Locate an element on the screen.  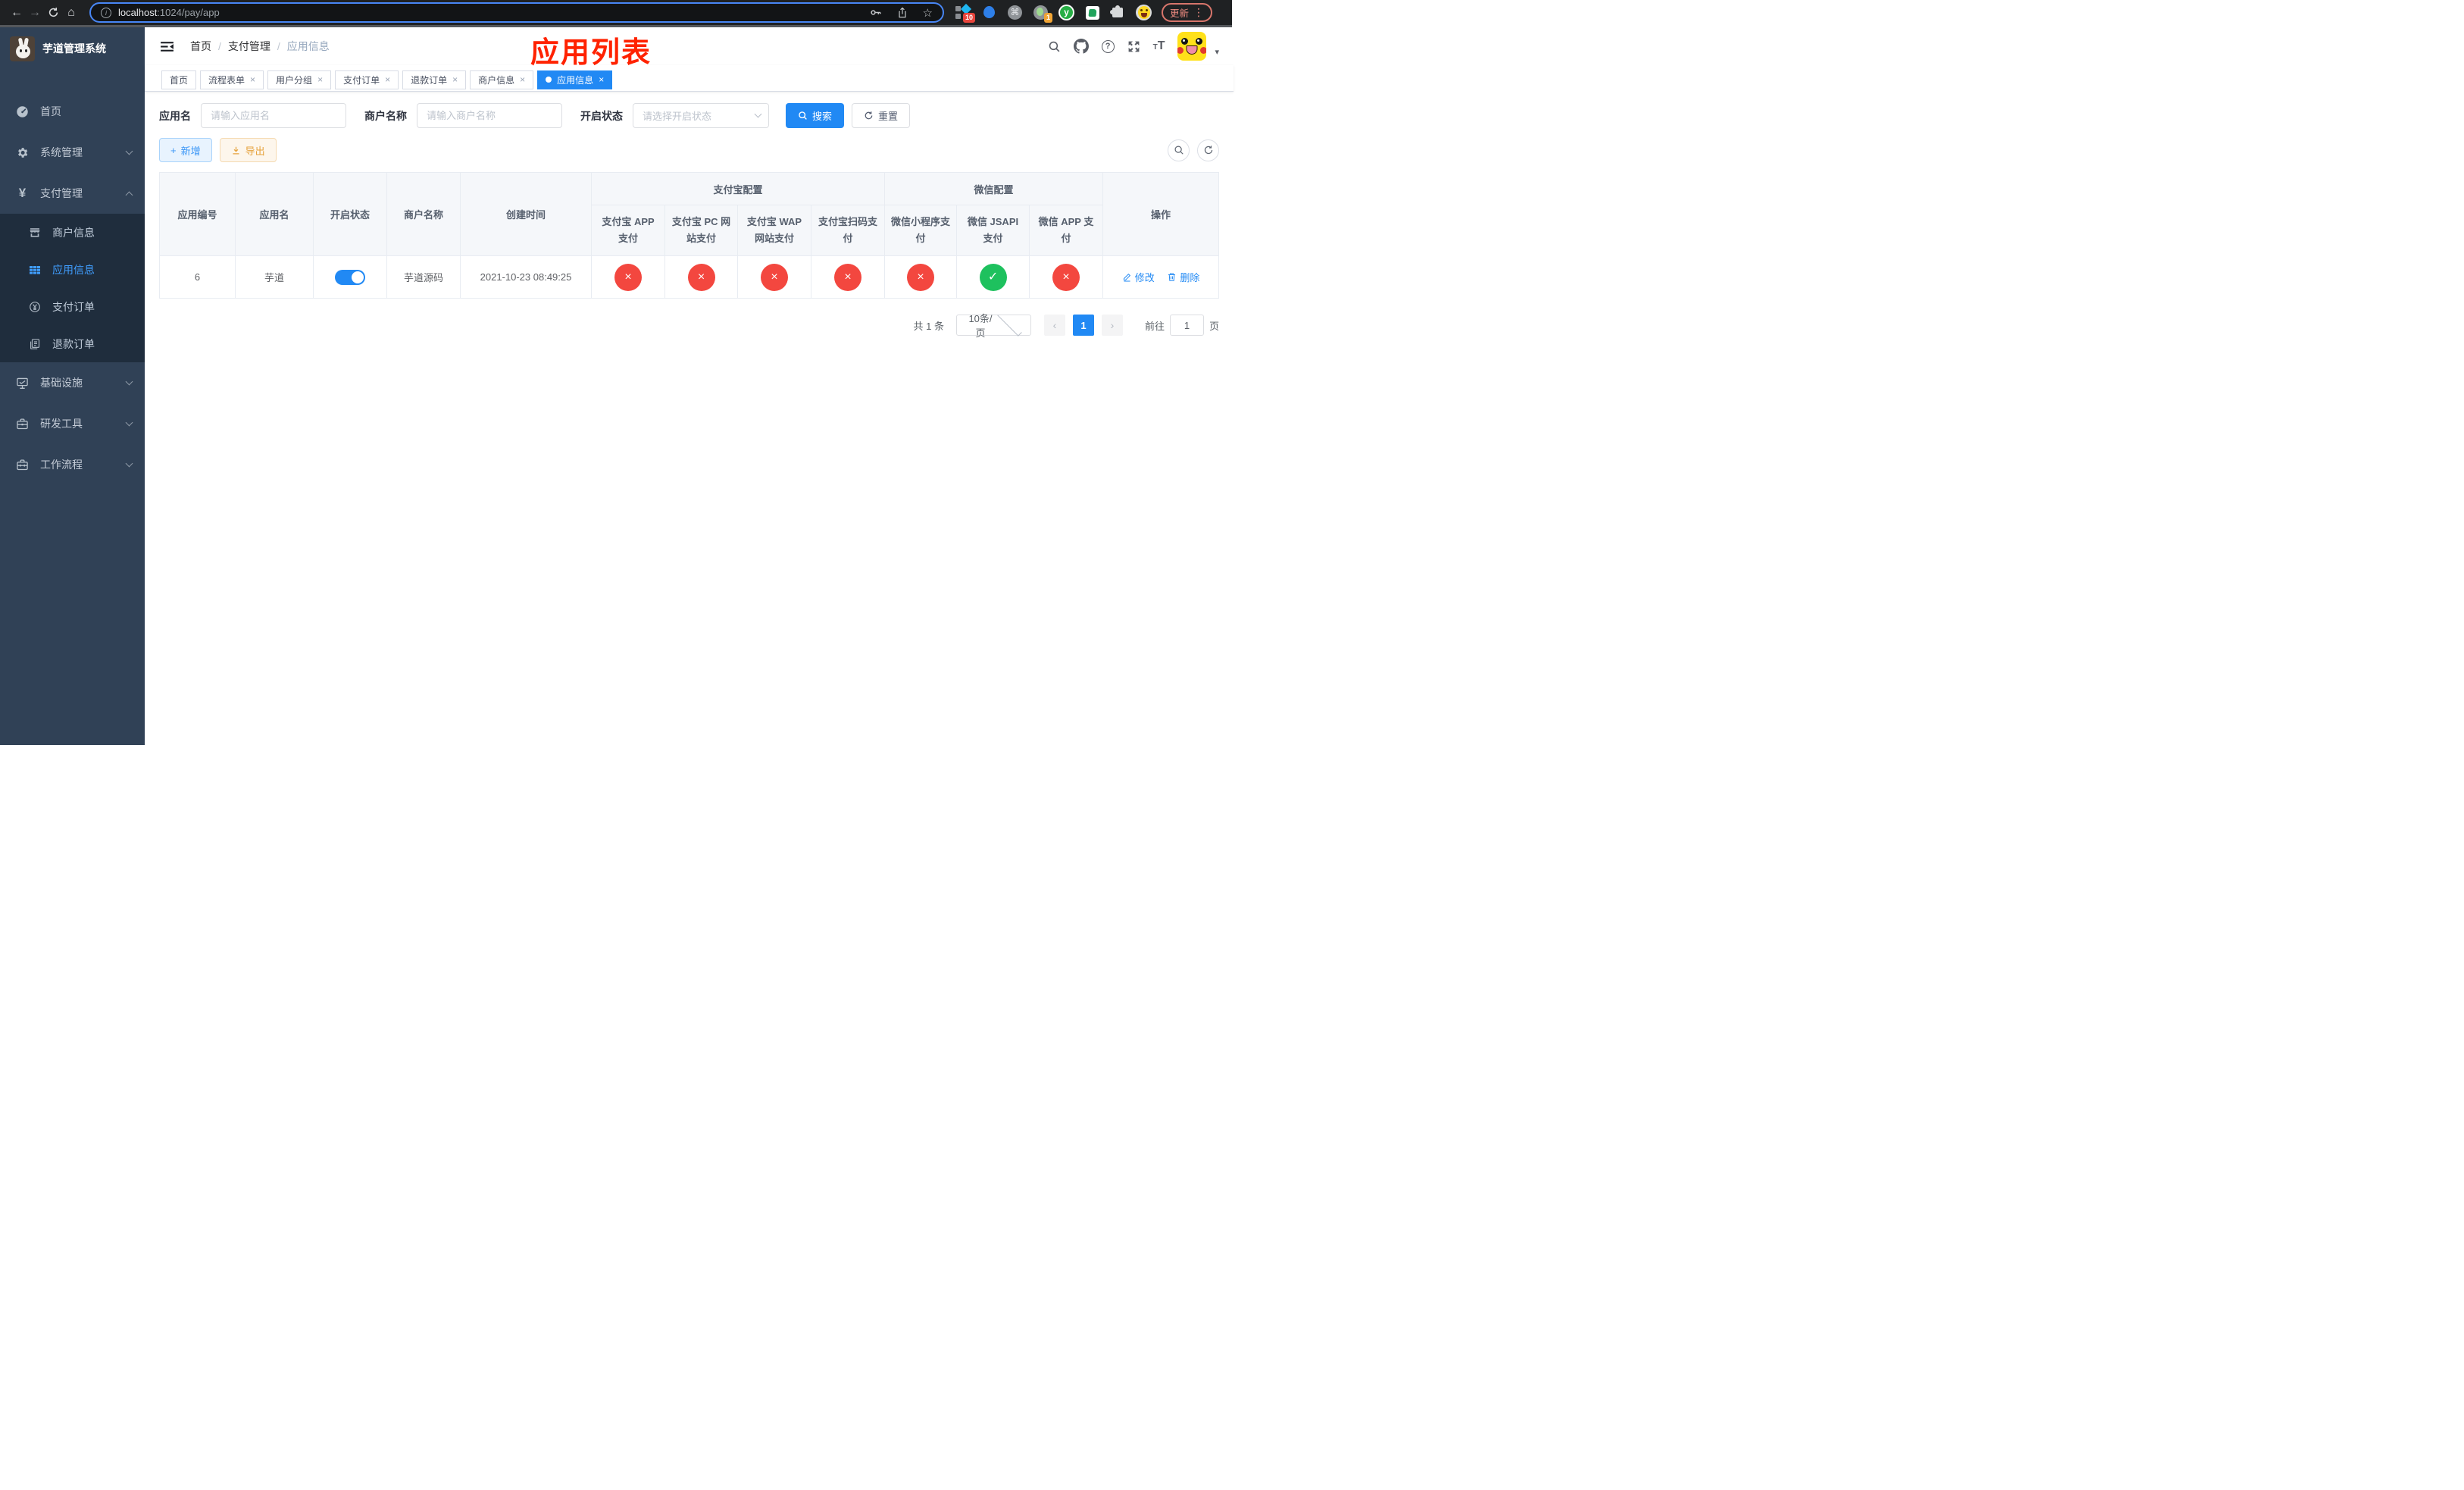
filter-form: 应用名 商户名称 开启状态 请选择开启状态 搜索 is located at coordinates (689, 115).